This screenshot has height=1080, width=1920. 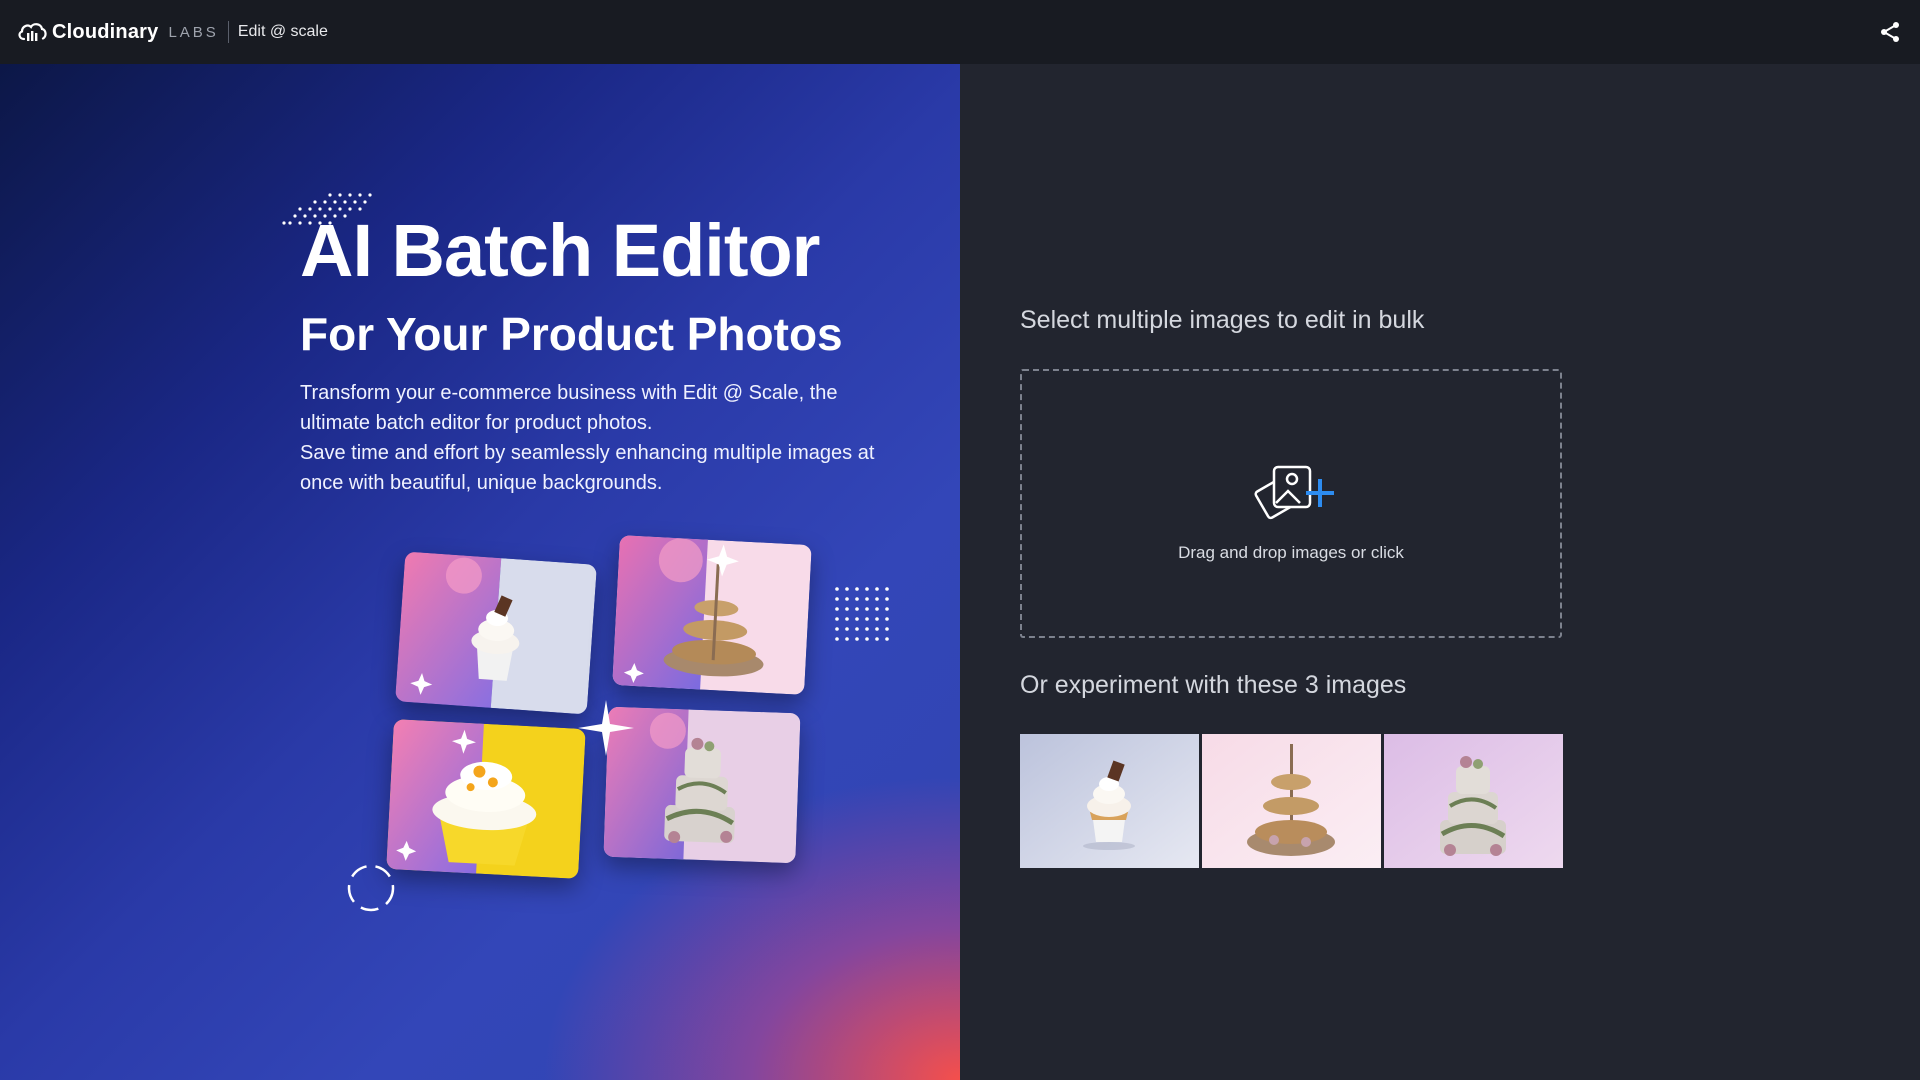 I want to click on dropzone-label: Drag and drop images or click, so click(x=1291, y=552).